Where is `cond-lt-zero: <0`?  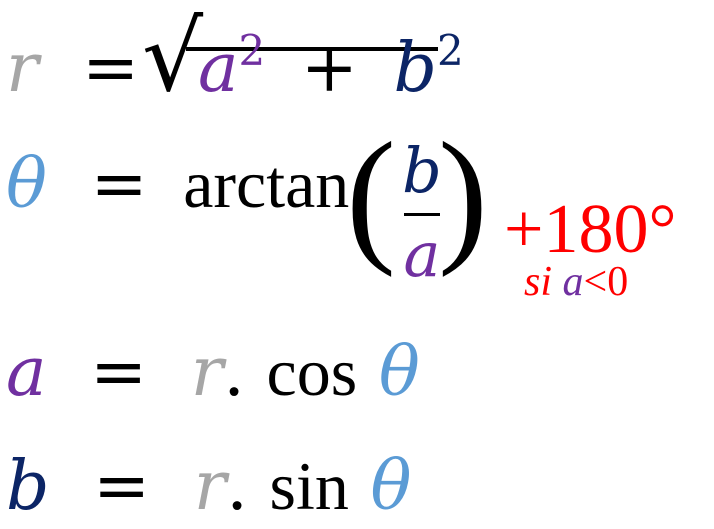 cond-lt-zero: <0 is located at coordinates (606, 282).